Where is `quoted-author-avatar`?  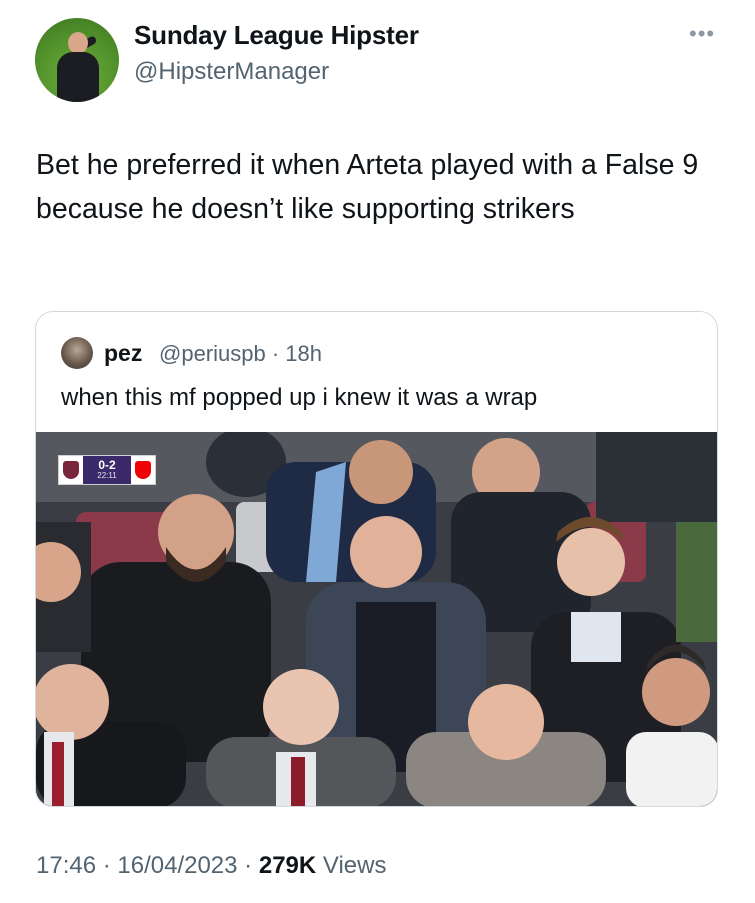 quoted-author-avatar is located at coordinates (77, 353).